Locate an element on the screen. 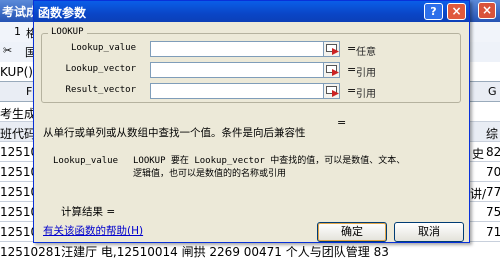 This screenshot has height=260, width=500. cell-subject: 史 is located at coordinates (478, 153).